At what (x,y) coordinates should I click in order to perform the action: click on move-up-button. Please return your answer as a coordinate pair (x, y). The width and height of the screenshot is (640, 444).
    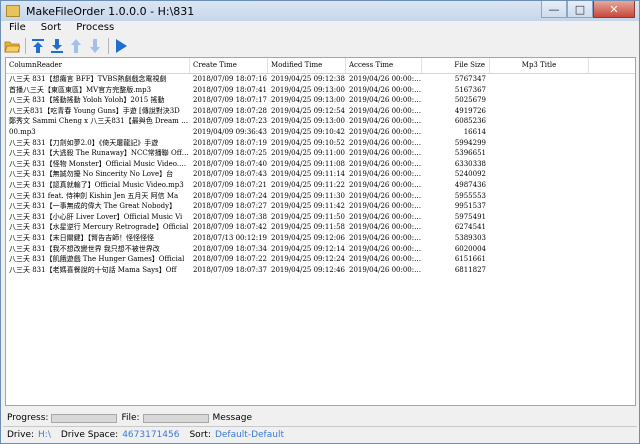
    Looking at the image, I should click on (76, 46).